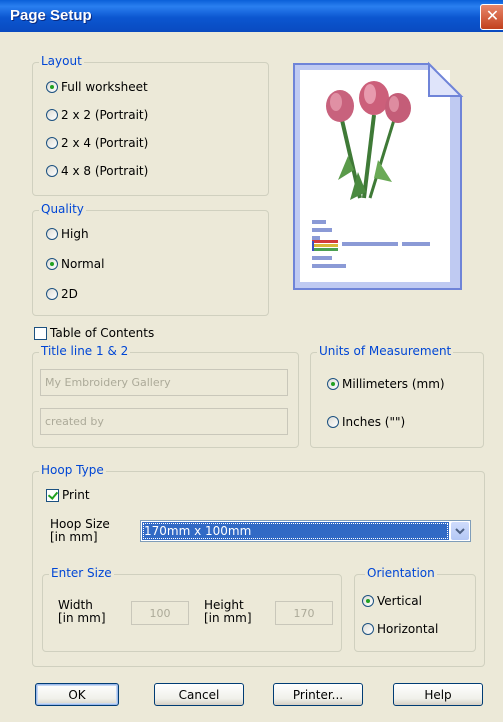  What do you see at coordinates (80, 530) in the screenshot?
I see `hoop-size-label: Hoop Size [in mm]` at bounding box center [80, 530].